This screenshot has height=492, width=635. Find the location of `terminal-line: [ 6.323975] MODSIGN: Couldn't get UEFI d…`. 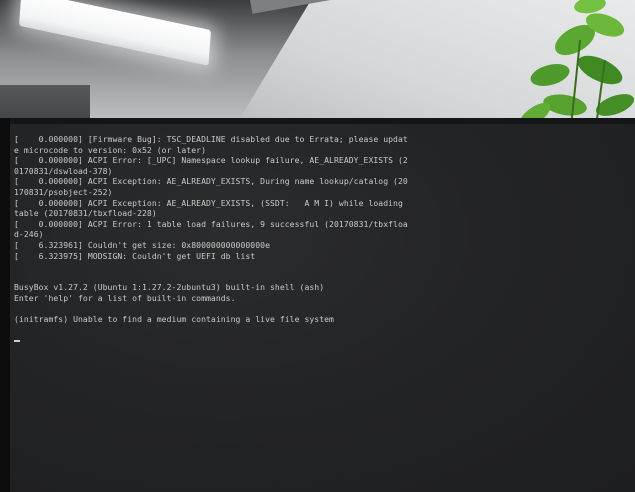

terminal-line: [ 6.323975] MODSIGN: Couldn't get UEFI d… is located at coordinates (135, 255).